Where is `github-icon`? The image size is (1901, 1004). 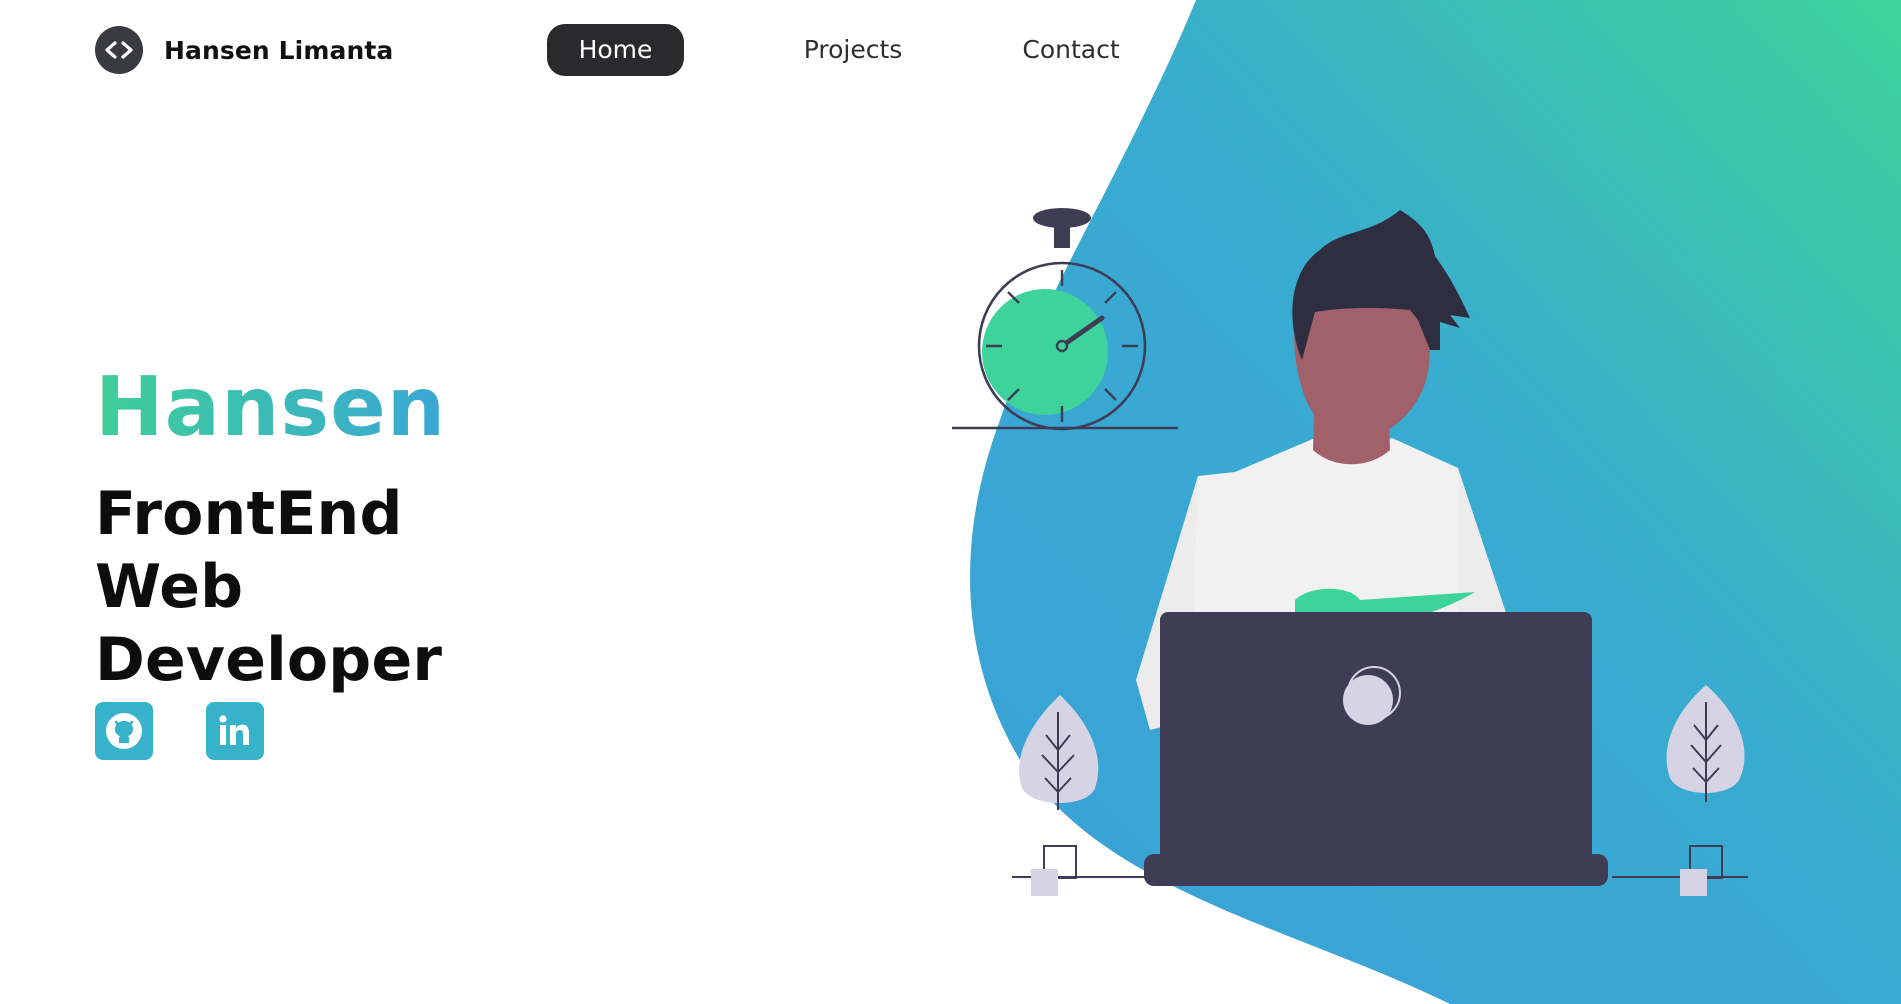 github-icon is located at coordinates (124, 731).